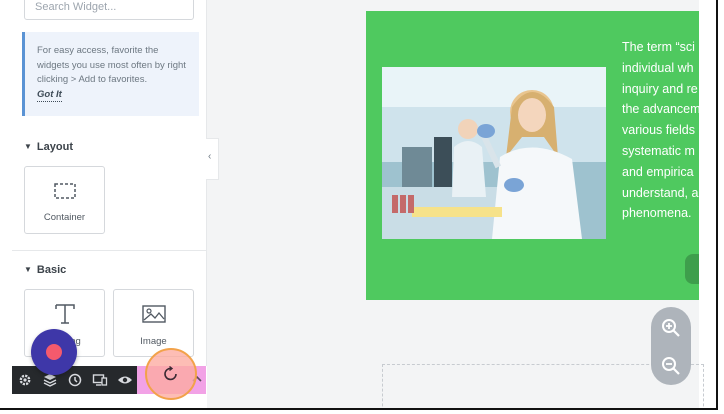 This screenshot has height=414, width=724. I want to click on settings-icon, so click(25, 380).